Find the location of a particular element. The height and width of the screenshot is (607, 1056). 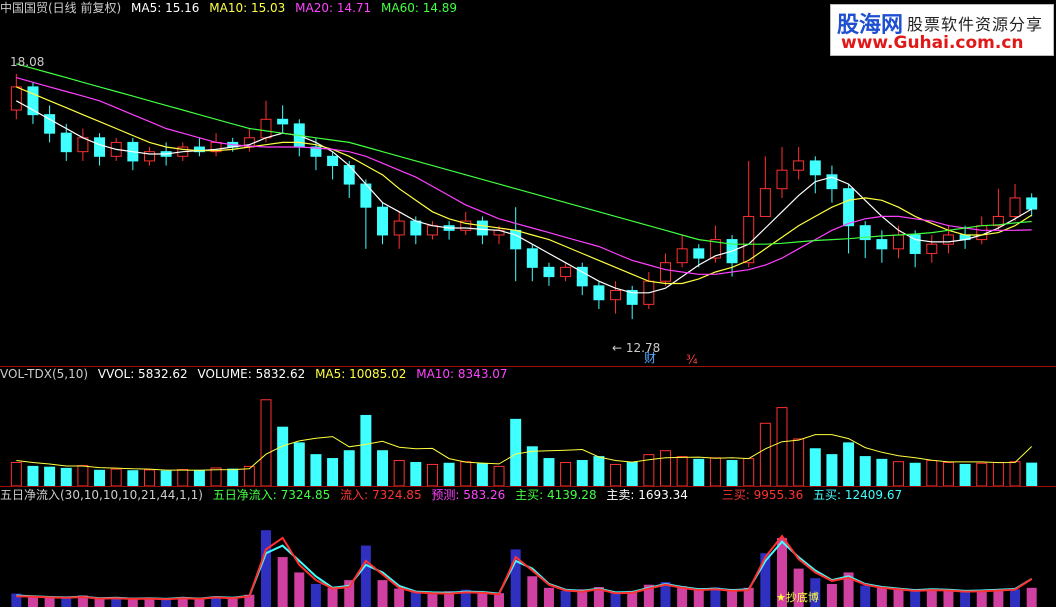

event-marker-cai: 财 is located at coordinates (650, 358).